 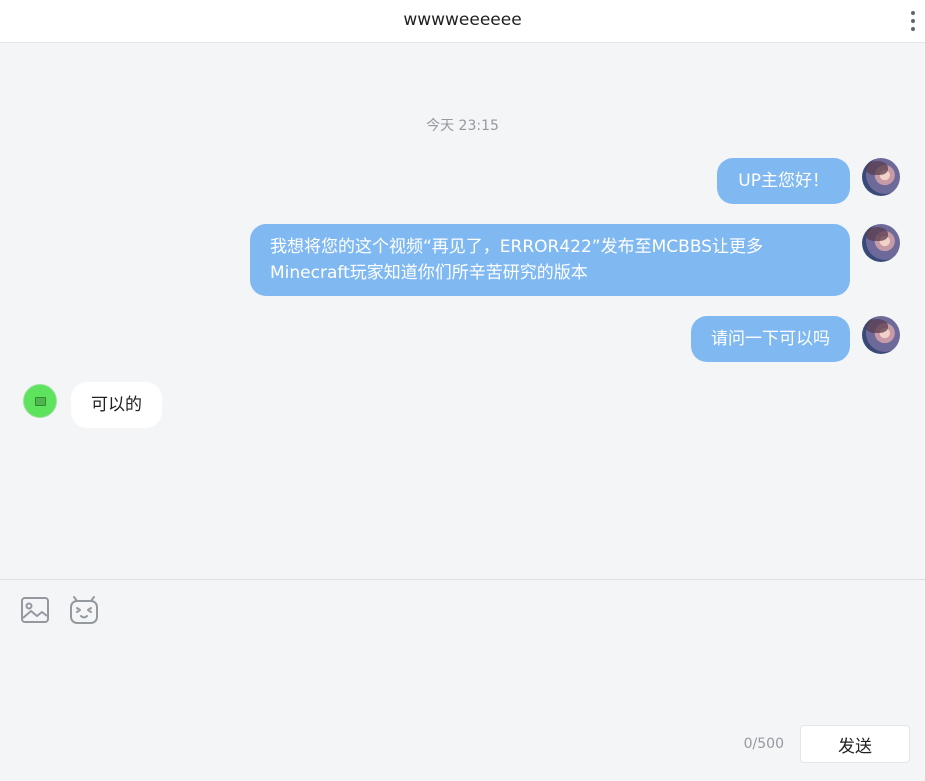 I want to click on message-text: UP主您好！, so click(x=783, y=181).